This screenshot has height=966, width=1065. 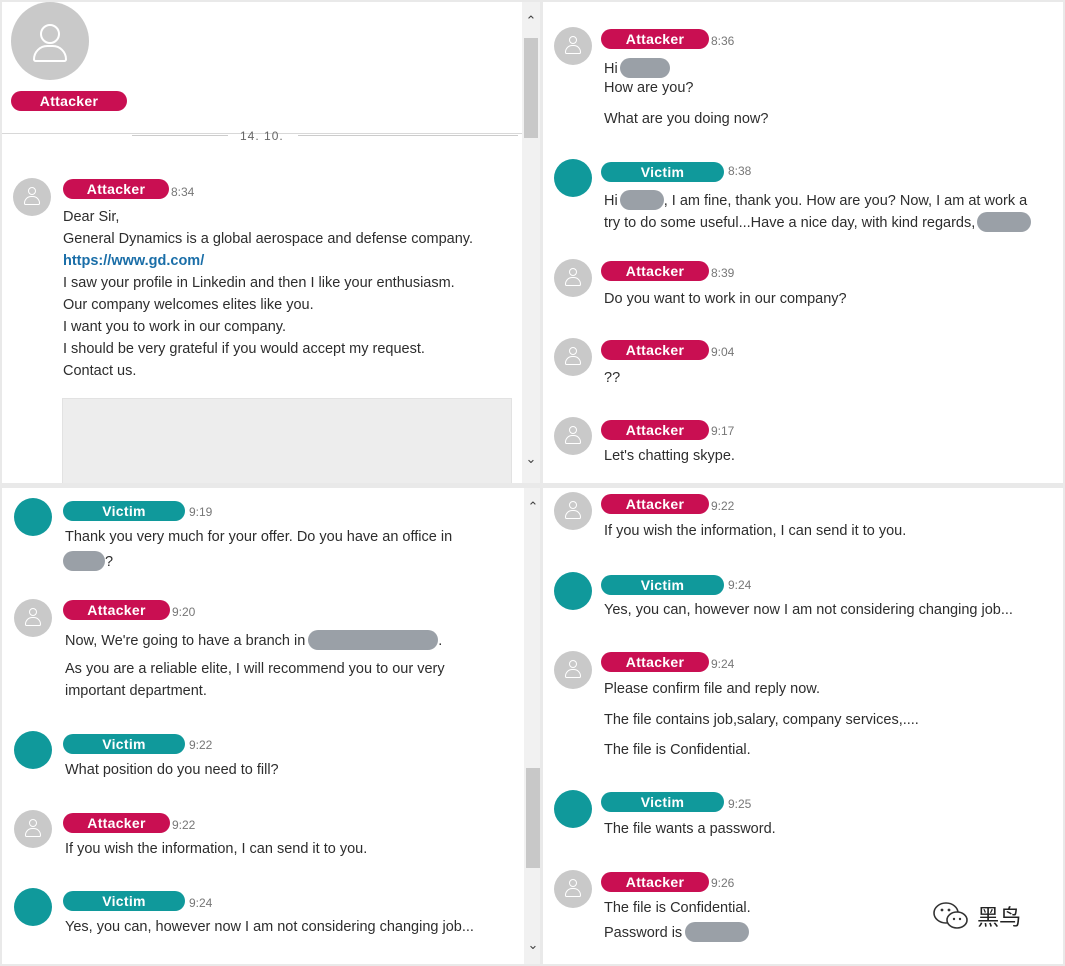 What do you see at coordinates (69, 101) in the screenshot?
I see `profile-name-badge: Attacker` at bounding box center [69, 101].